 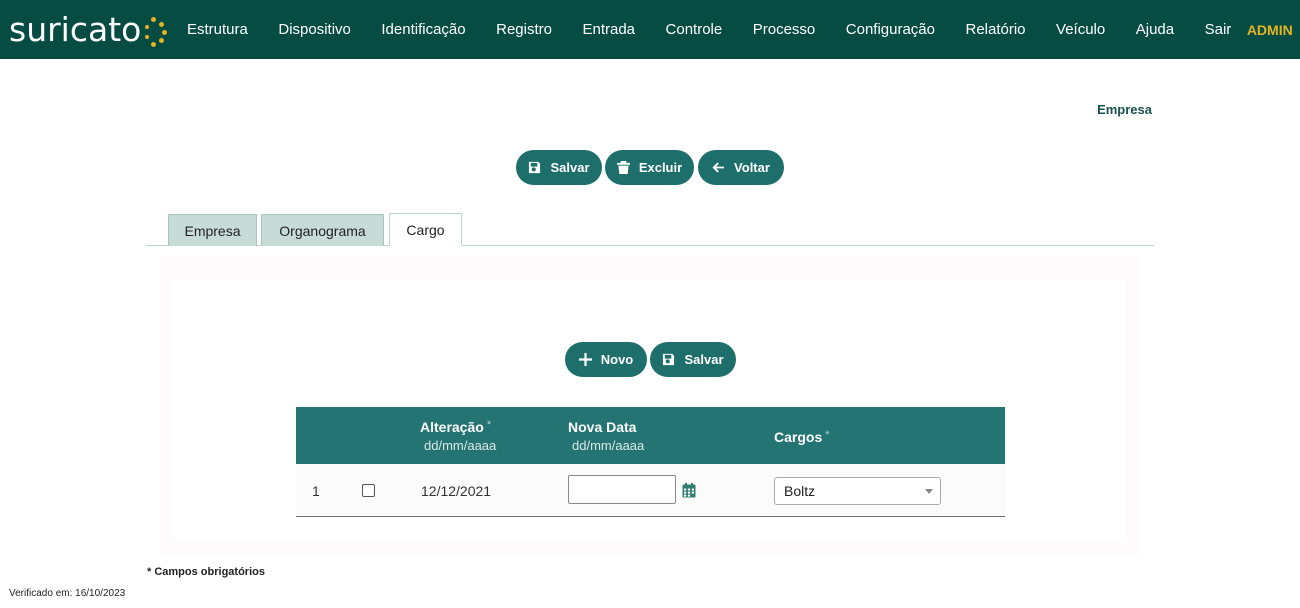 I want to click on nova-data-input, so click(x=622, y=489).